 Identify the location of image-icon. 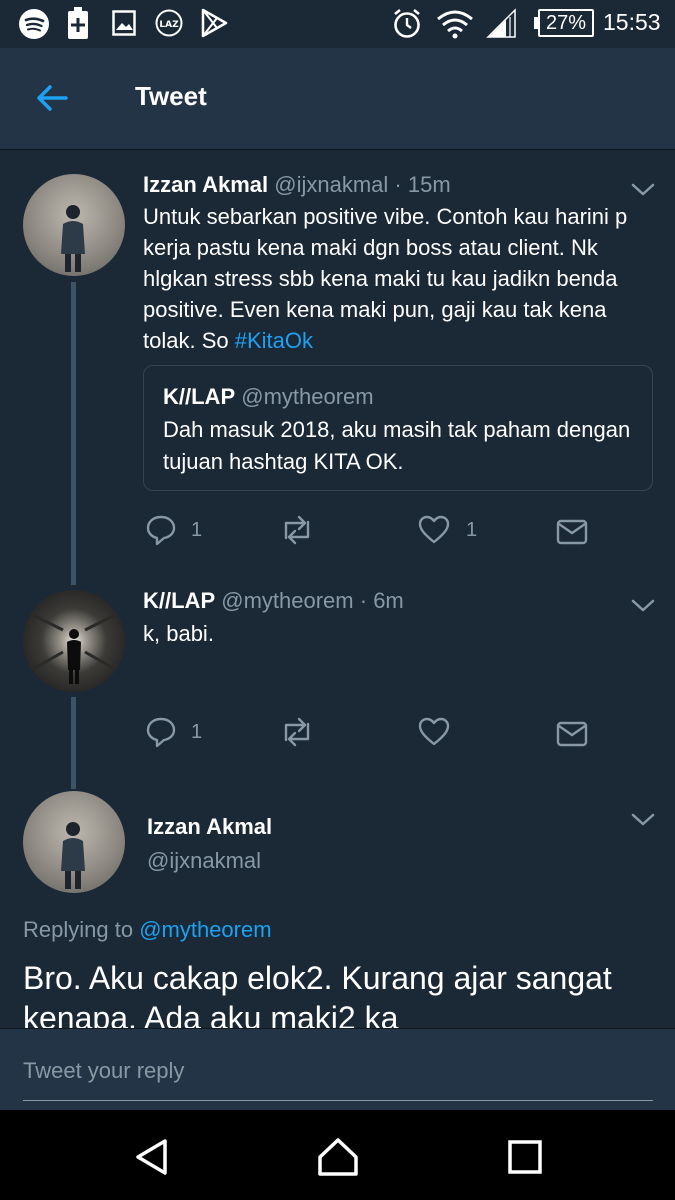
(124, 23).